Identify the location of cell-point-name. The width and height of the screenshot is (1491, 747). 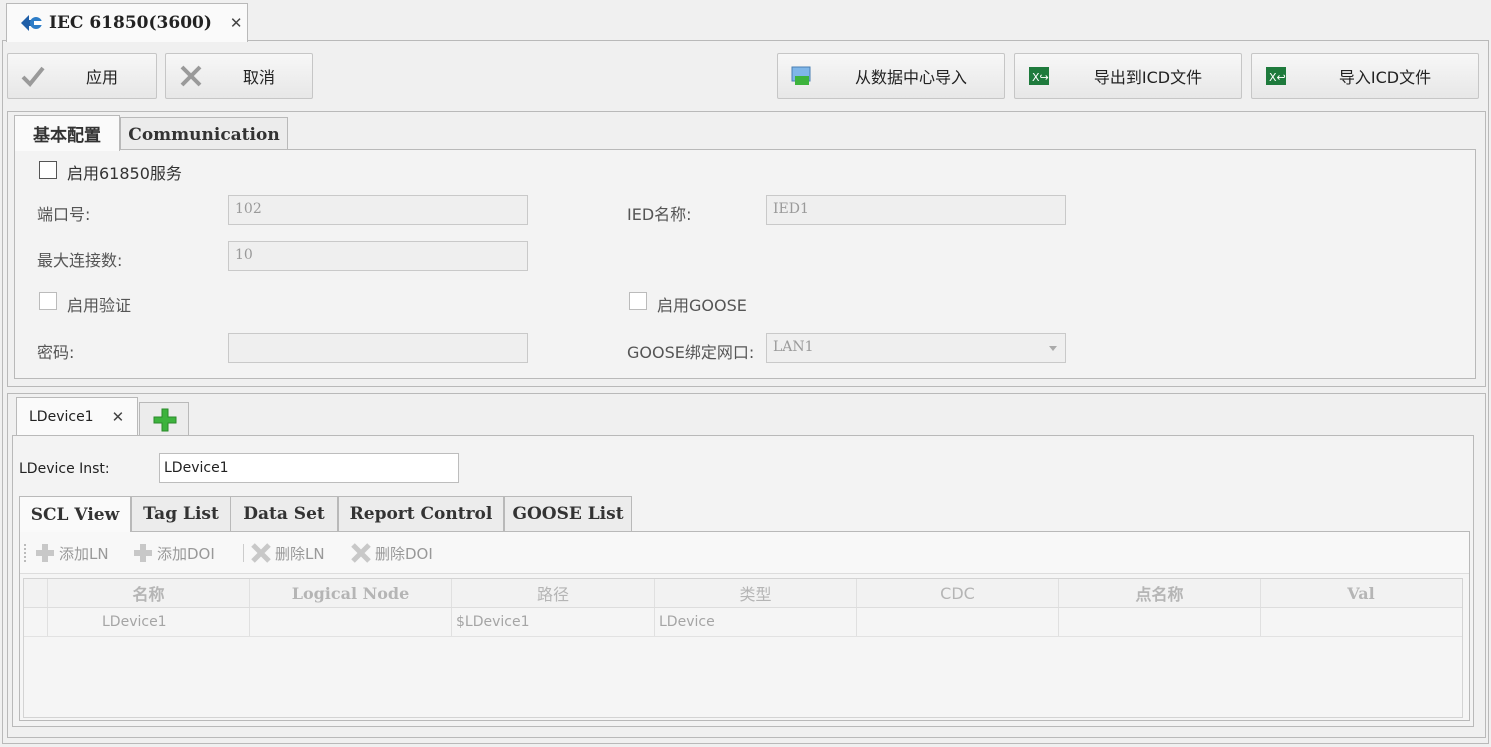
(1160, 622).